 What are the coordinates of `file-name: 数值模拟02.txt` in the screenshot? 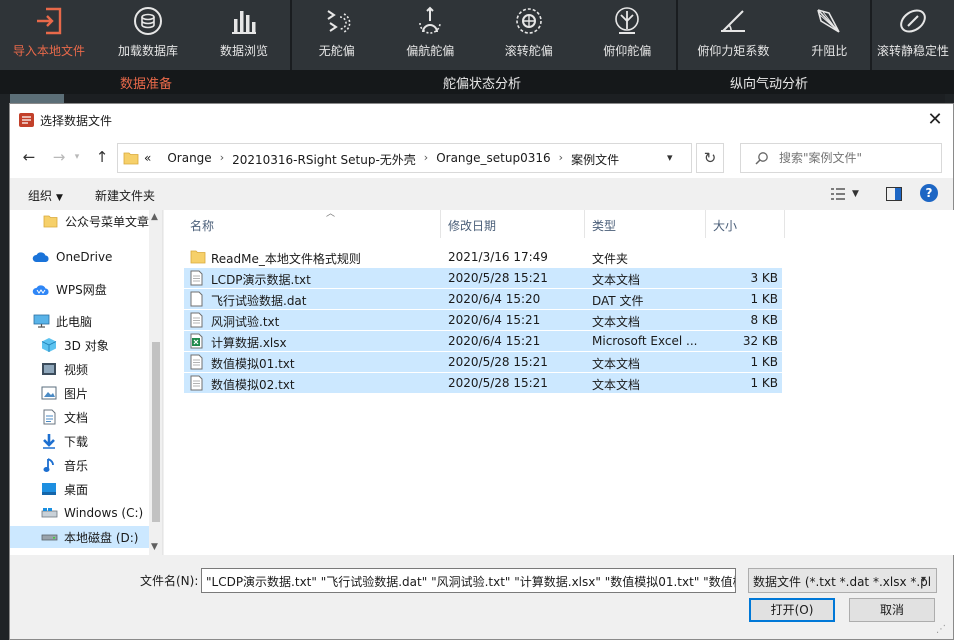 It's located at (253, 385).